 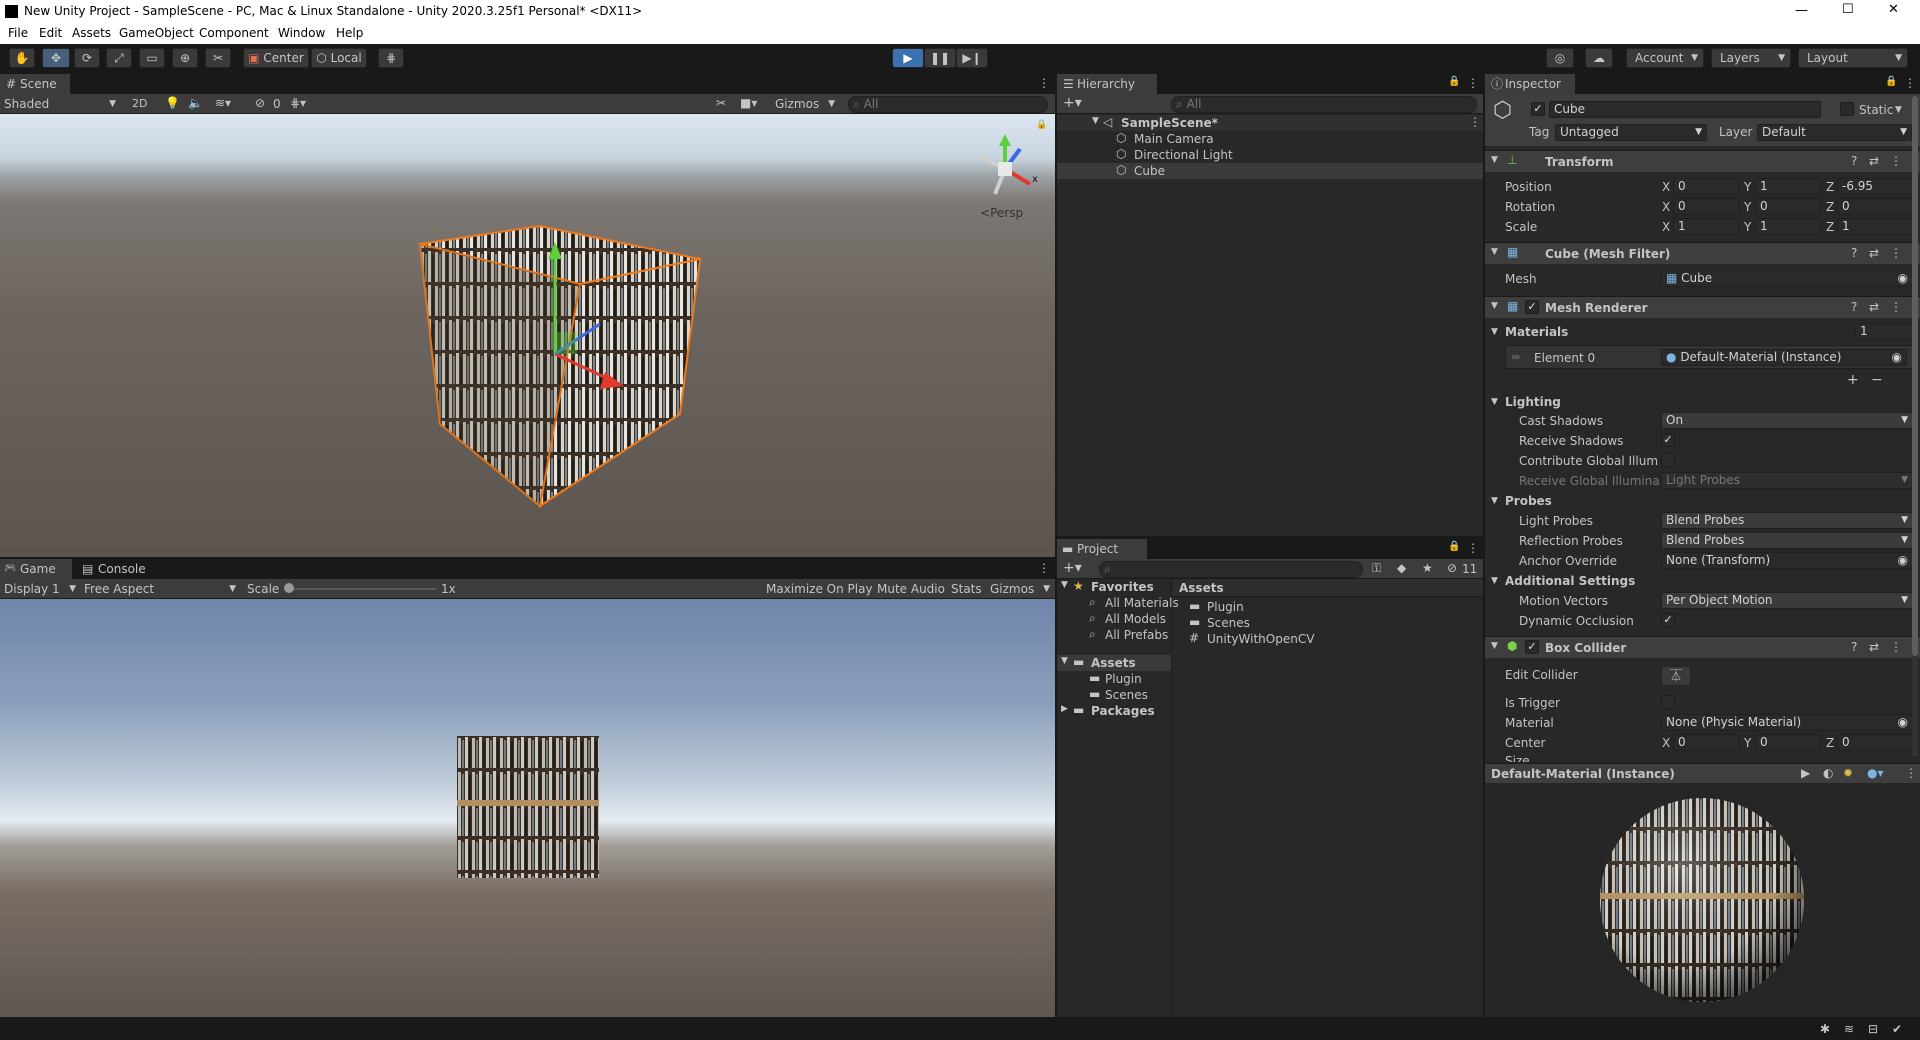 What do you see at coordinates (1788, 226) in the screenshot?
I see `scale-y-field: 1` at bounding box center [1788, 226].